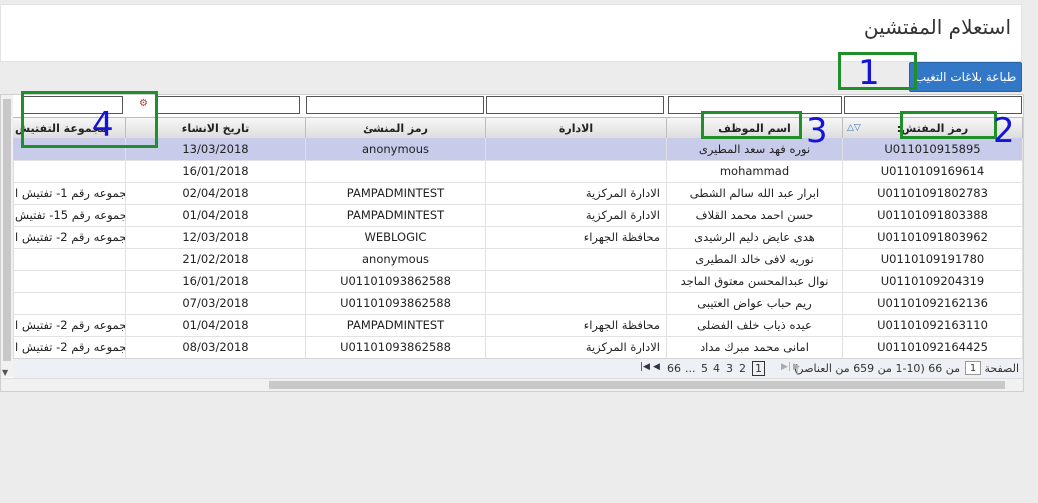  What do you see at coordinates (755, 281) in the screenshot?
I see `cell-name: نوال عبدالمحسن معتوق الماجد` at bounding box center [755, 281].